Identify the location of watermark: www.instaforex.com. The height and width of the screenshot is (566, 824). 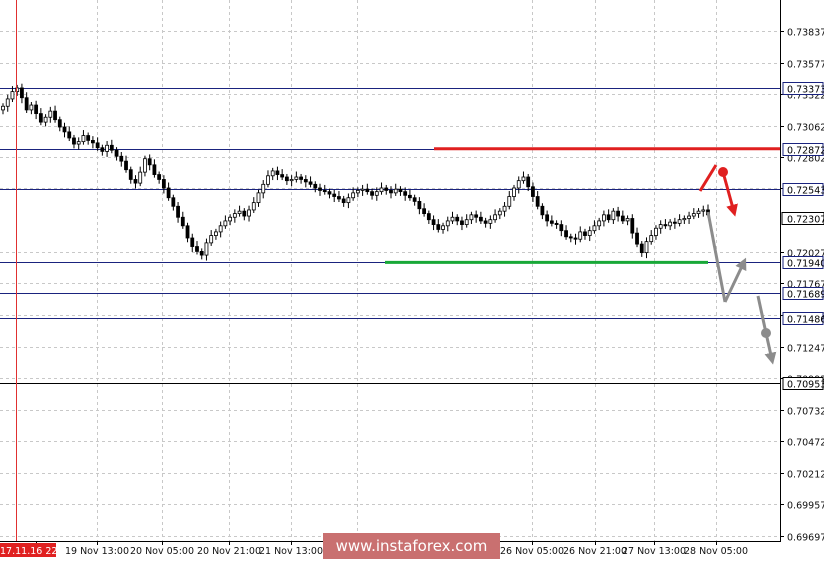
(411, 546).